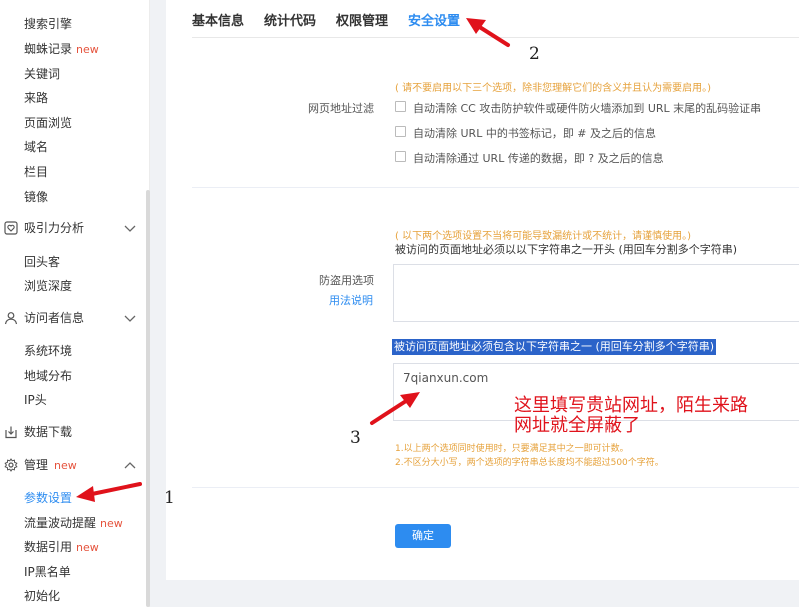 The width and height of the screenshot is (799, 607). What do you see at coordinates (631, 405) in the screenshot?
I see `annotation-note-line-1: 这里填写贵站网址，陌生来路` at bounding box center [631, 405].